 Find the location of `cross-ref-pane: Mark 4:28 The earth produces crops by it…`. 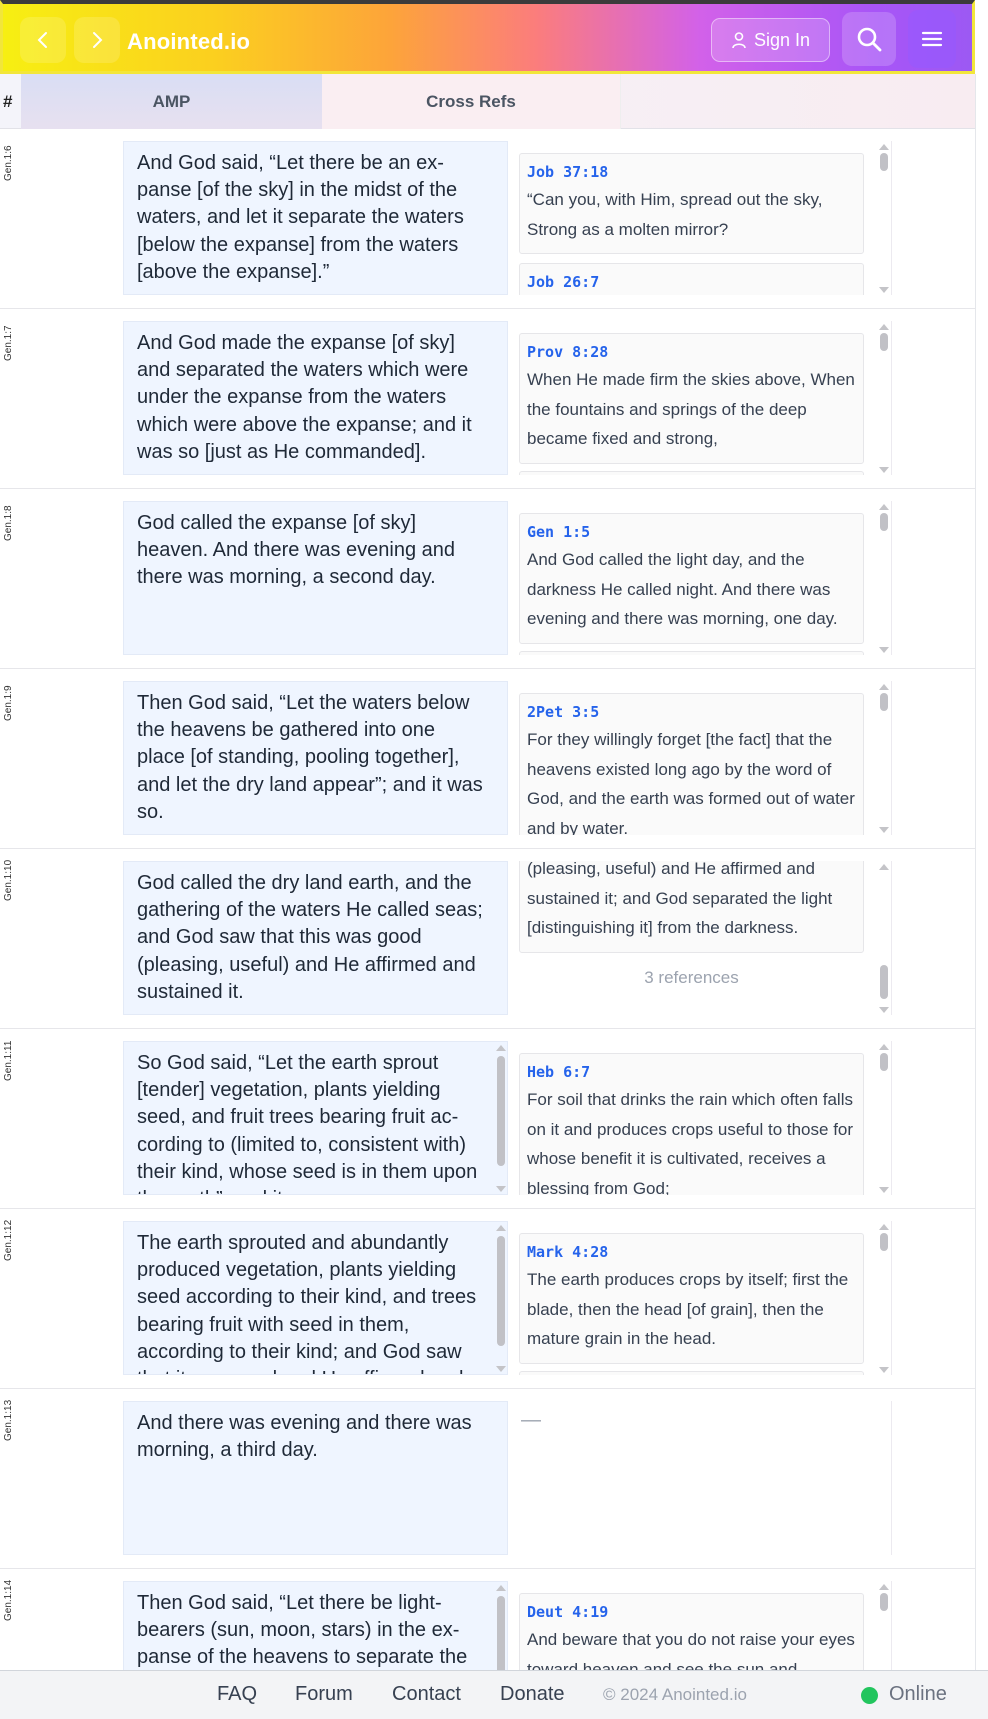

cross-ref-pane: Mark 4:28 The earth produces crops by it… is located at coordinates (704, 1298).